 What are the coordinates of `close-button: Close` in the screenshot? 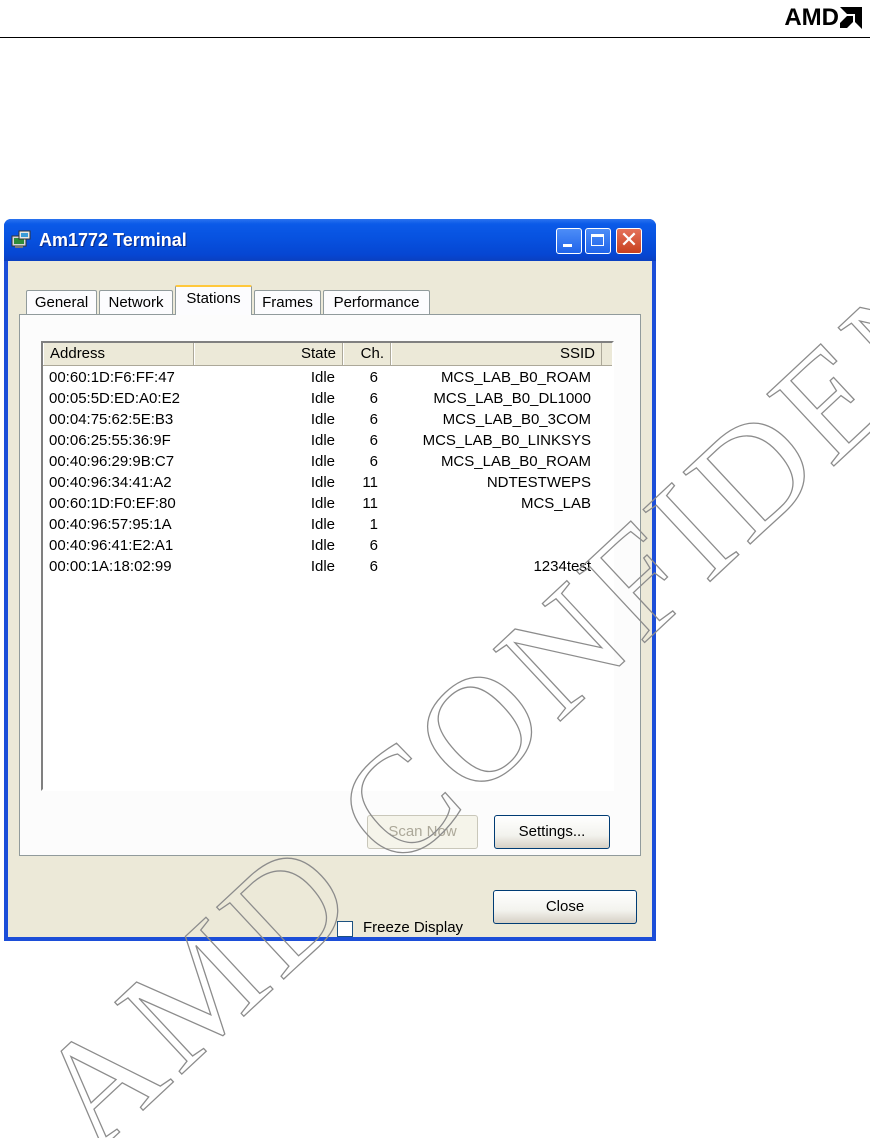 It's located at (565, 907).